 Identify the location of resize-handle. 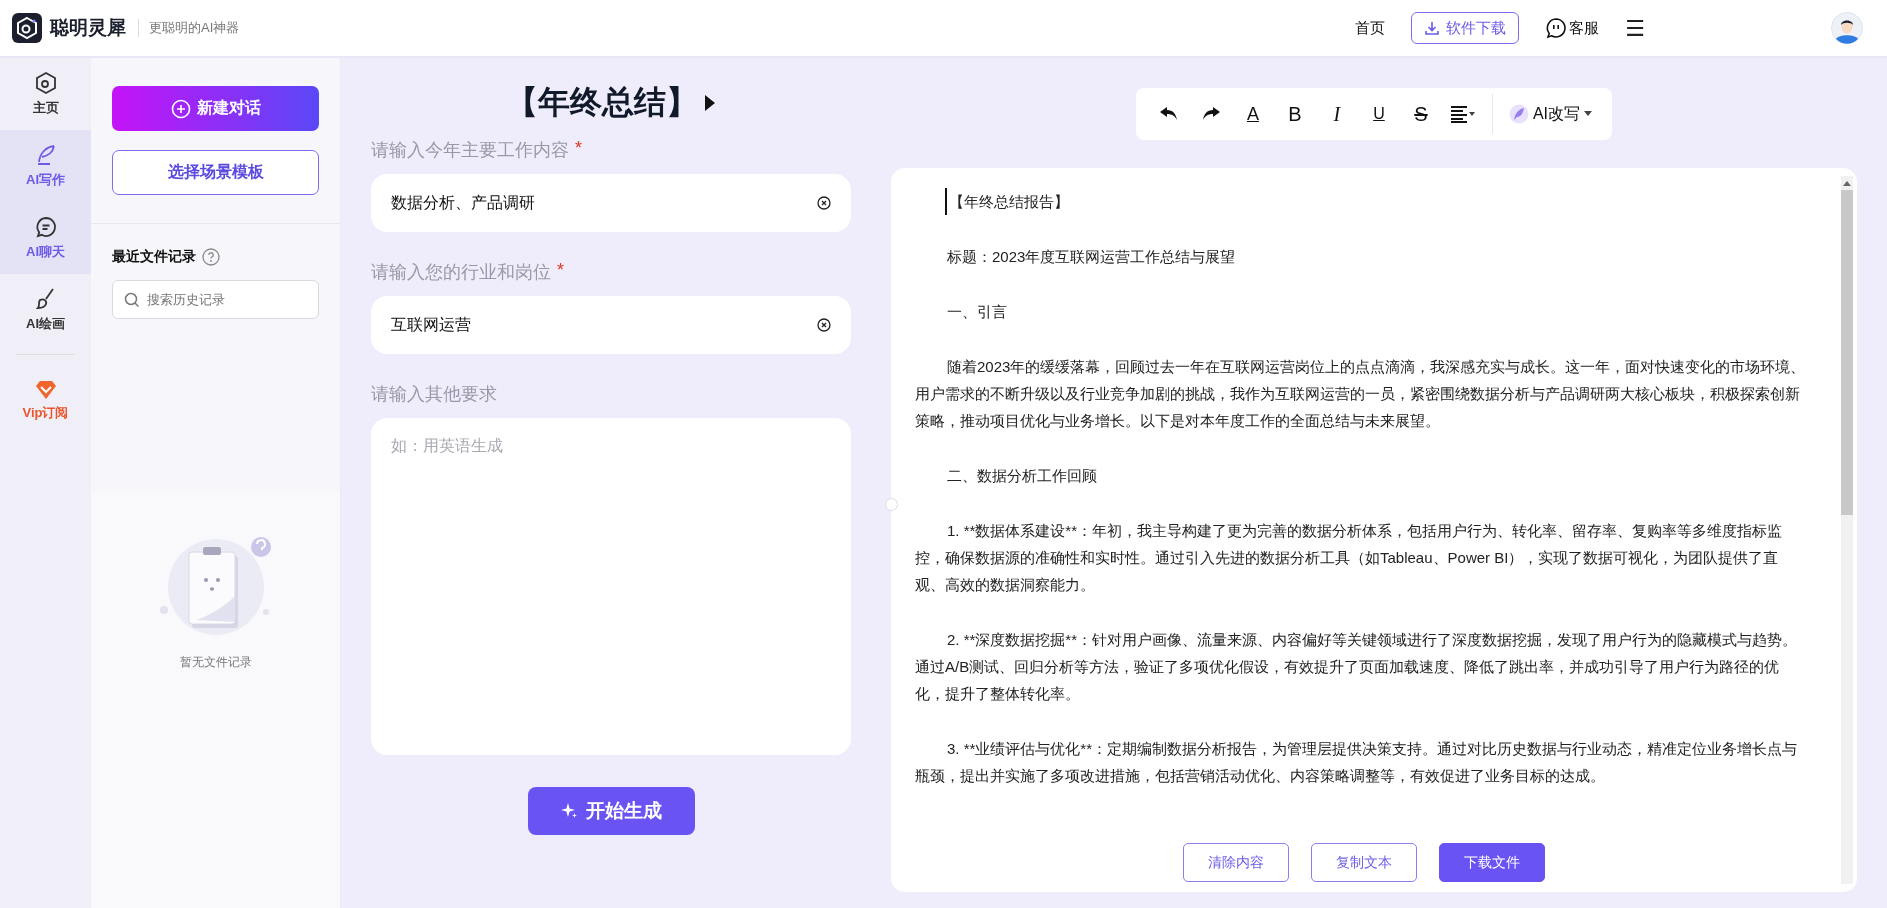
(891, 504).